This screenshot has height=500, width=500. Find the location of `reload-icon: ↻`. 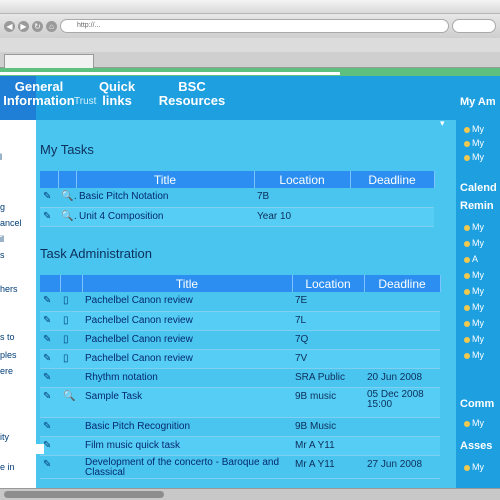

reload-icon: ↻ is located at coordinates (37, 26).